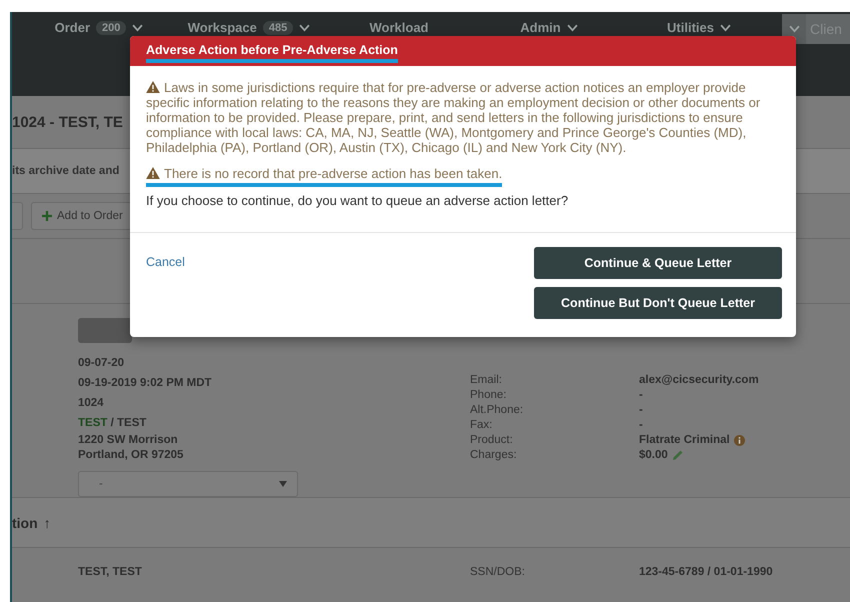  What do you see at coordinates (278, 27) in the screenshot?
I see `count-badge: 485` at bounding box center [278, 27].